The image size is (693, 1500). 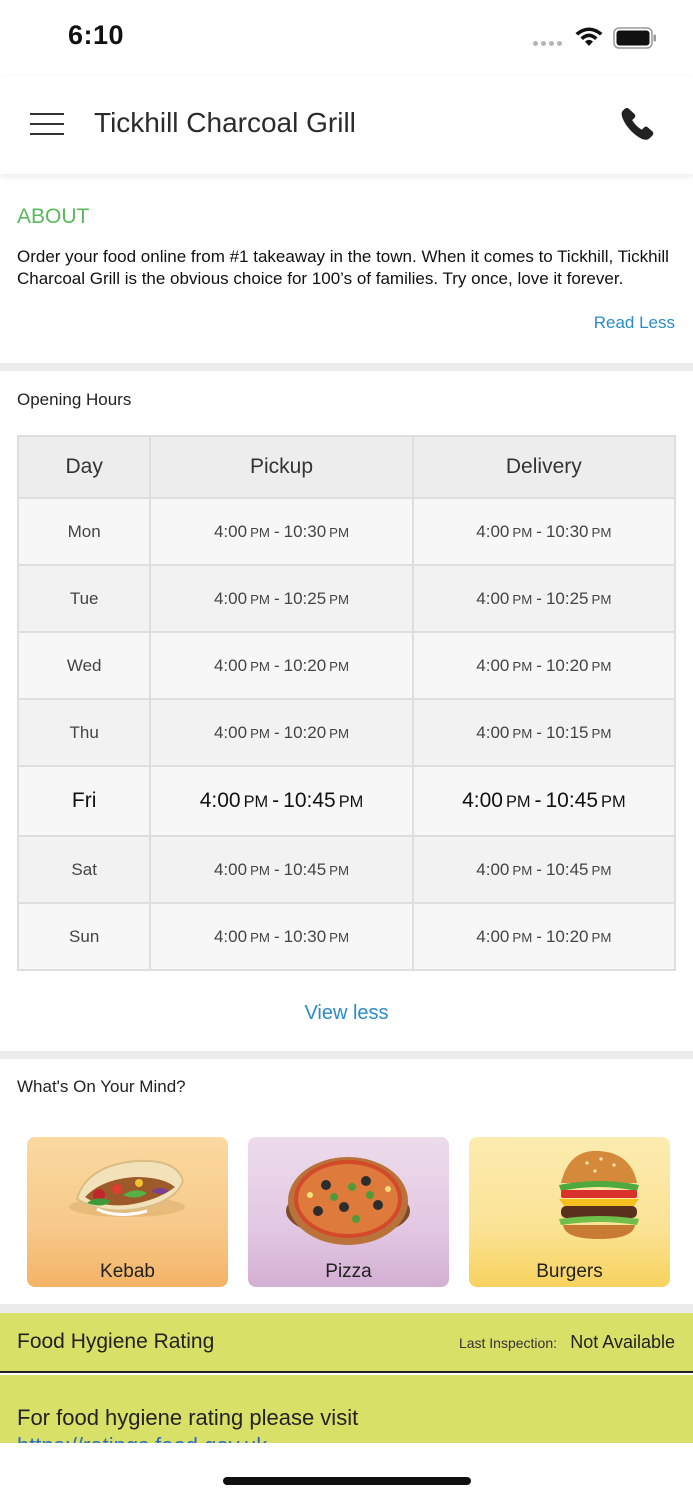 I want to click on food-hygiene-title: Food Hygiene Rating, so click(x=116, y=1341).